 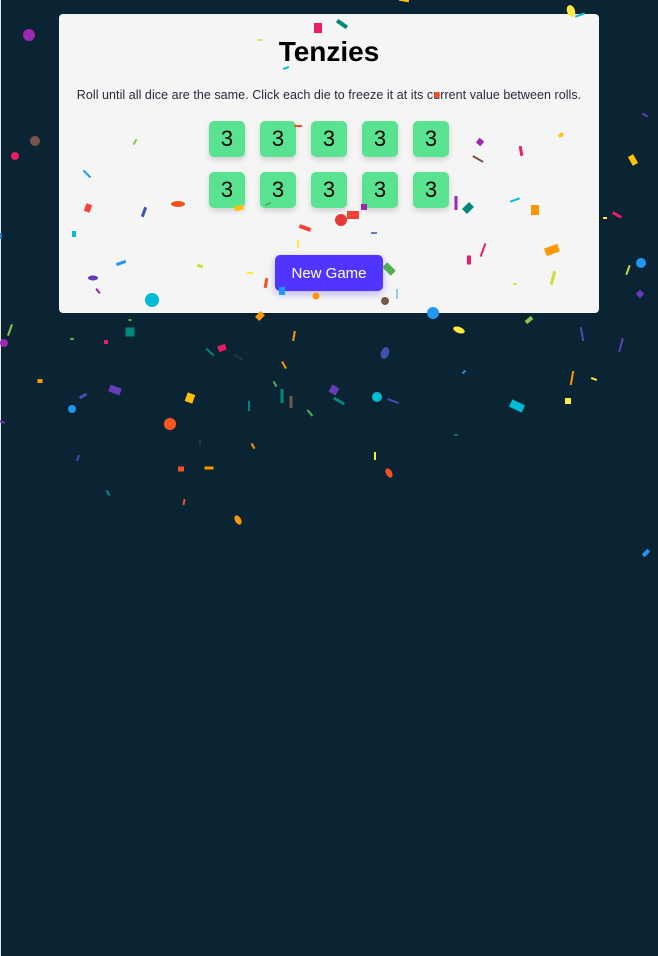 What do you see at coordinates (431, 139) in the screenshot?
I see `die-5: 3` at bounding box center [431, 139].